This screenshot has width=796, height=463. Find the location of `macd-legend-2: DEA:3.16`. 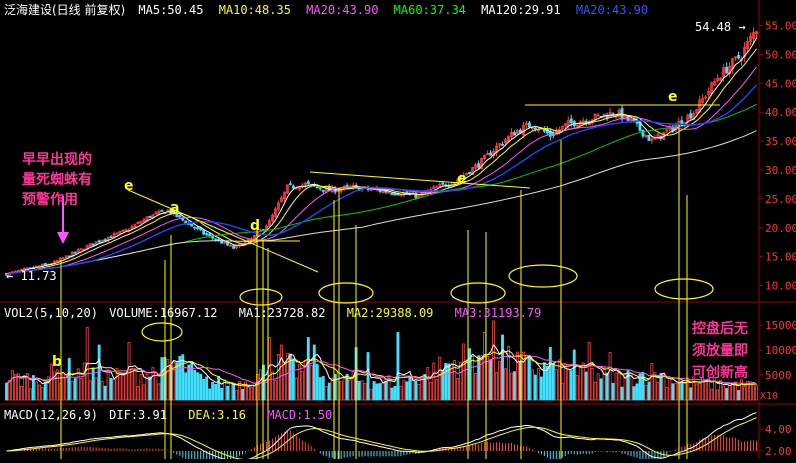

macd-legend-2: DEA:3.16 is located at coordinates (217, 415).